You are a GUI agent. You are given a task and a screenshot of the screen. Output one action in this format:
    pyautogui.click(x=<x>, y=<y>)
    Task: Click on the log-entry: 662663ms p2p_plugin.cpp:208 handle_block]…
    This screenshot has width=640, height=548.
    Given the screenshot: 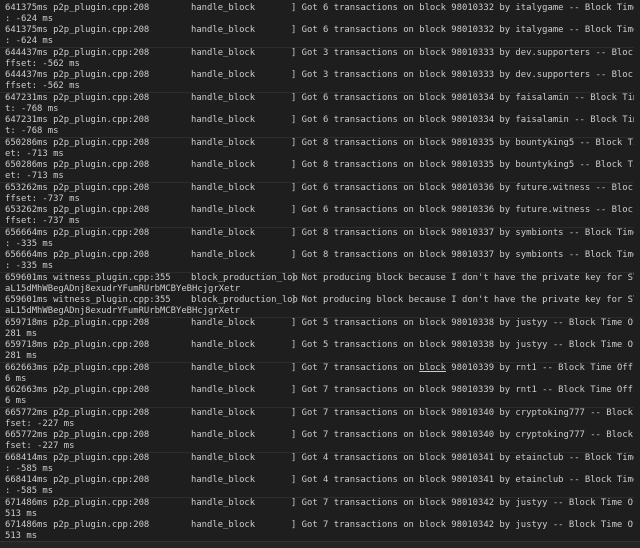 What is the action you would take?
    pyautogui.click(x=317, y=396)
    